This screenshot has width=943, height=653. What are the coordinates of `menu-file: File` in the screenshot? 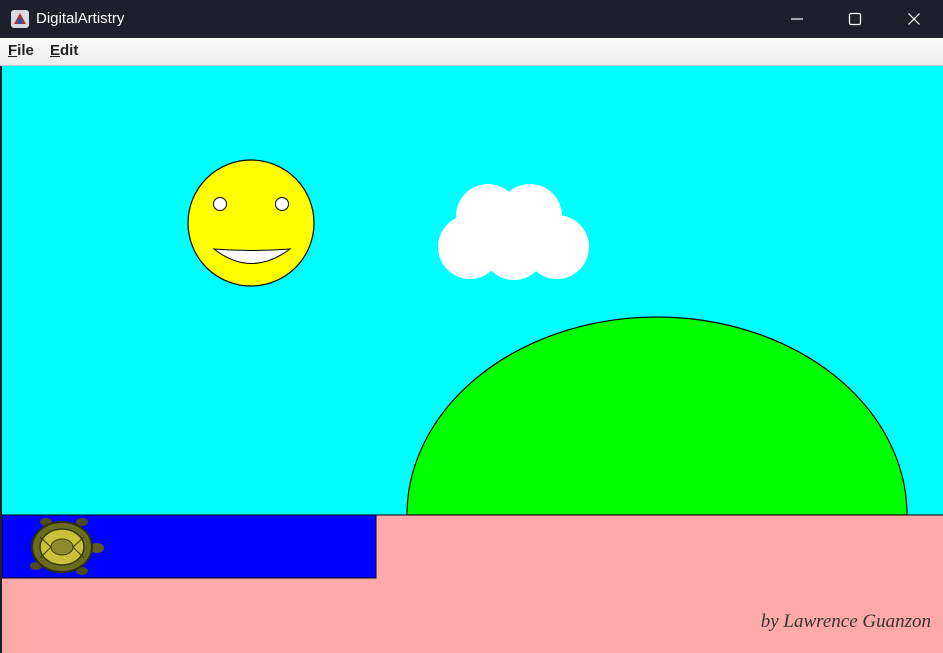 It's located at (21, 51).